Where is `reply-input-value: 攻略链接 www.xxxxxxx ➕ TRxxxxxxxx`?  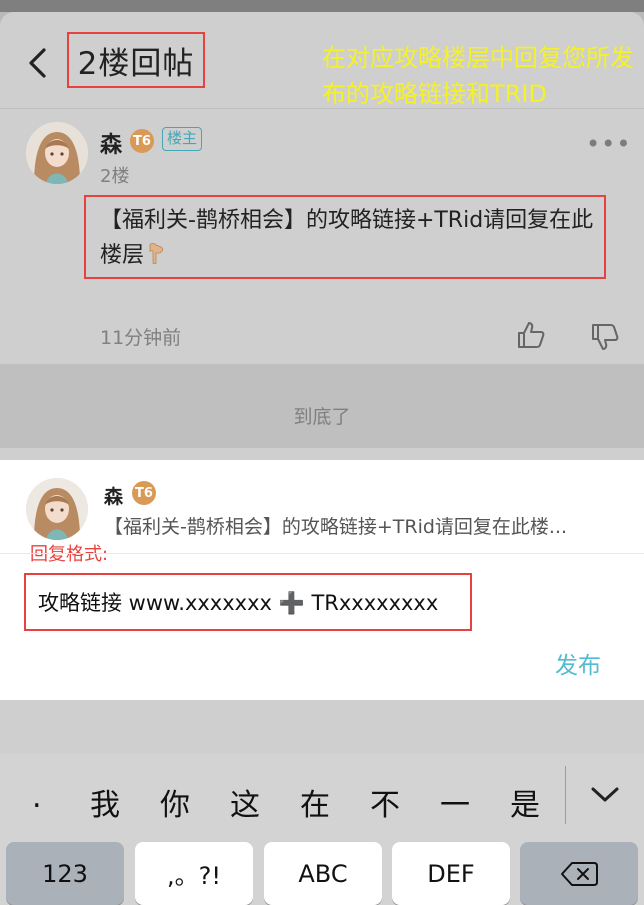
reply-input-value: 攻略链接 www.xxxxxxx ➕ TRxxxxxxxx is located at coordinates (238, 603).